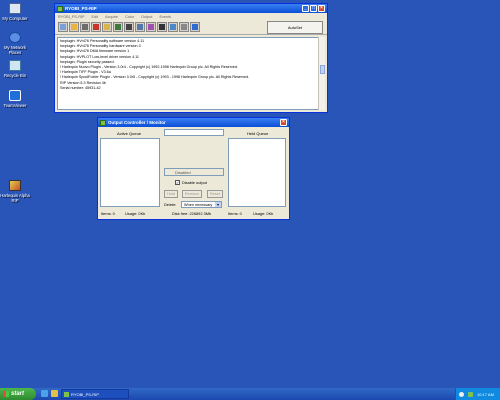  I want to click on delete-dropdown: When necessary ▾, so click(201, 204).